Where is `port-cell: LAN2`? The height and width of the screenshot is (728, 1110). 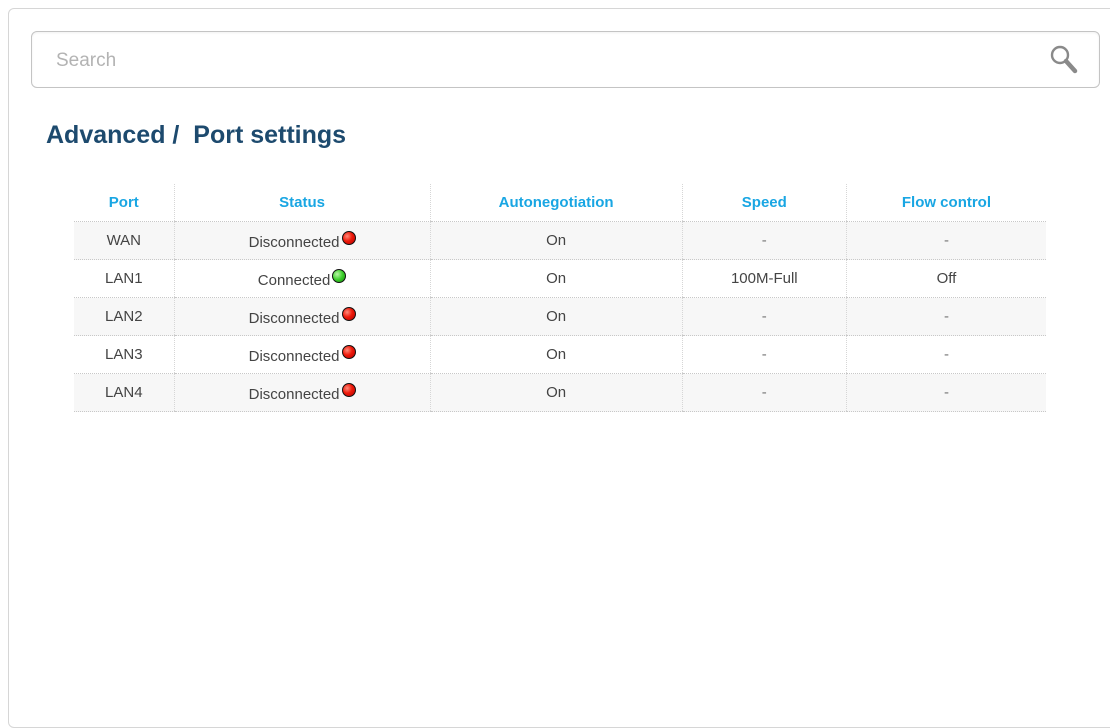 port-cell: LAN2 is located at coordinates (124, 316).